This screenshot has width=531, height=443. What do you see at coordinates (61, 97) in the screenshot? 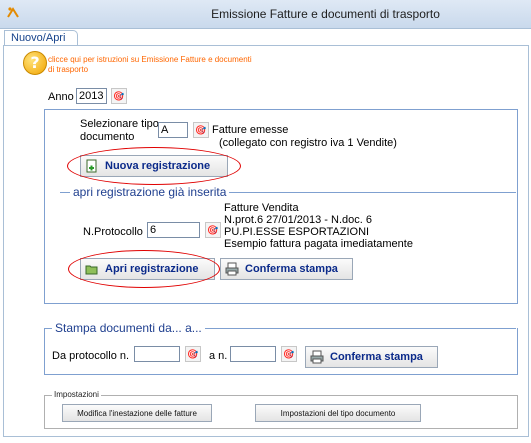
I see `anno-label: Anno` at bounding box center [61, 97].